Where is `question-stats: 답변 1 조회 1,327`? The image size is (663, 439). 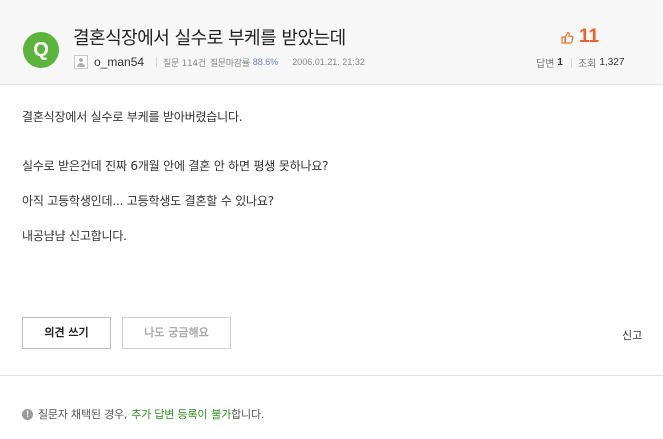
question-stats: 답변 1 조회 1,327 is located at coordinates (580, 62).